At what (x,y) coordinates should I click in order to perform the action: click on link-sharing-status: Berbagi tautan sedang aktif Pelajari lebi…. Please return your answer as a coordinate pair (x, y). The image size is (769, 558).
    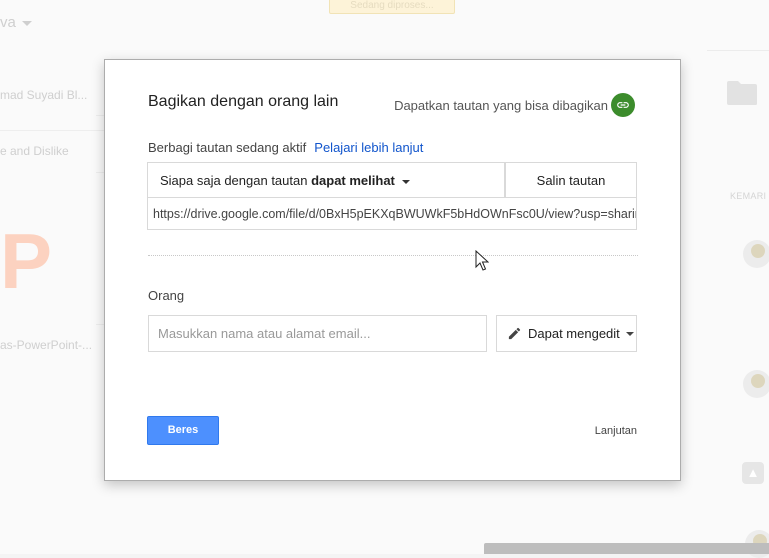
    Looking at the image, I should click on (285, 147).